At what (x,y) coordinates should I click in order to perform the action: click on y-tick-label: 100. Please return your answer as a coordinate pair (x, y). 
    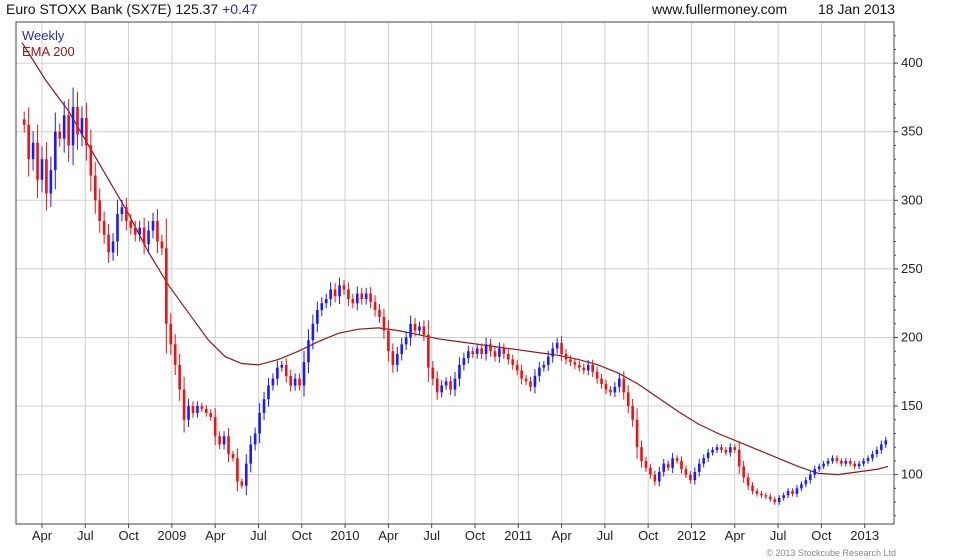
    Looking at the image, I should click on (912, 474).